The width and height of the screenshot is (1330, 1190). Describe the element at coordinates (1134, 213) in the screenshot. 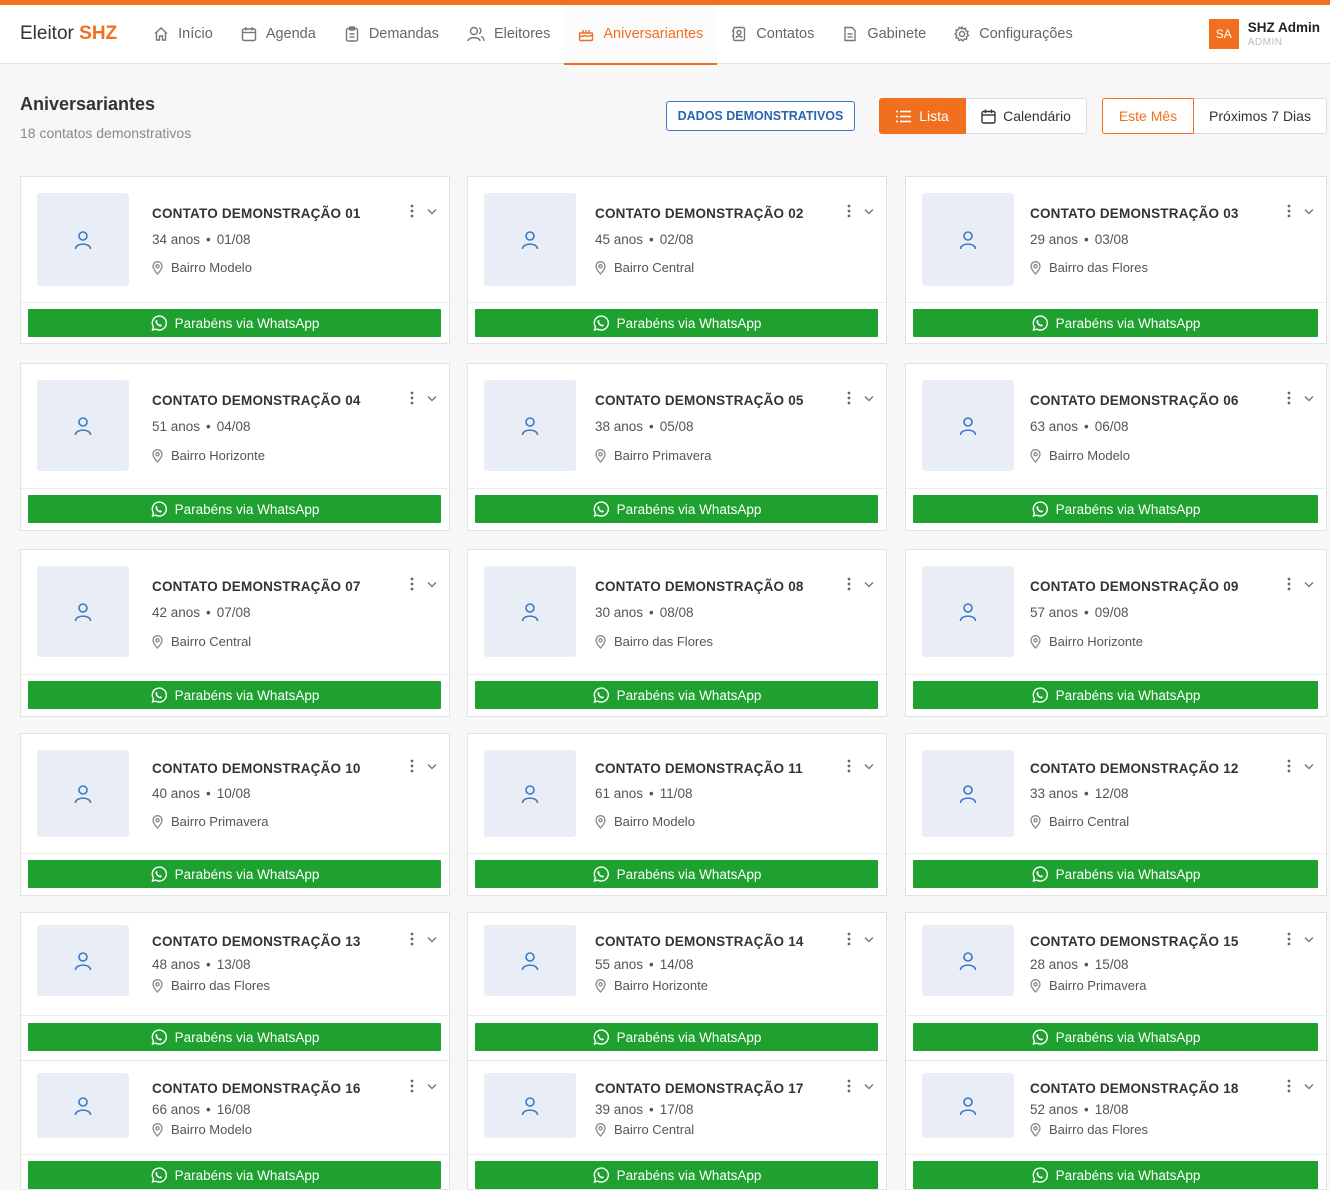

I see `contact-name: CONTATO DEMONSTRAÇÃO 03` at that location.